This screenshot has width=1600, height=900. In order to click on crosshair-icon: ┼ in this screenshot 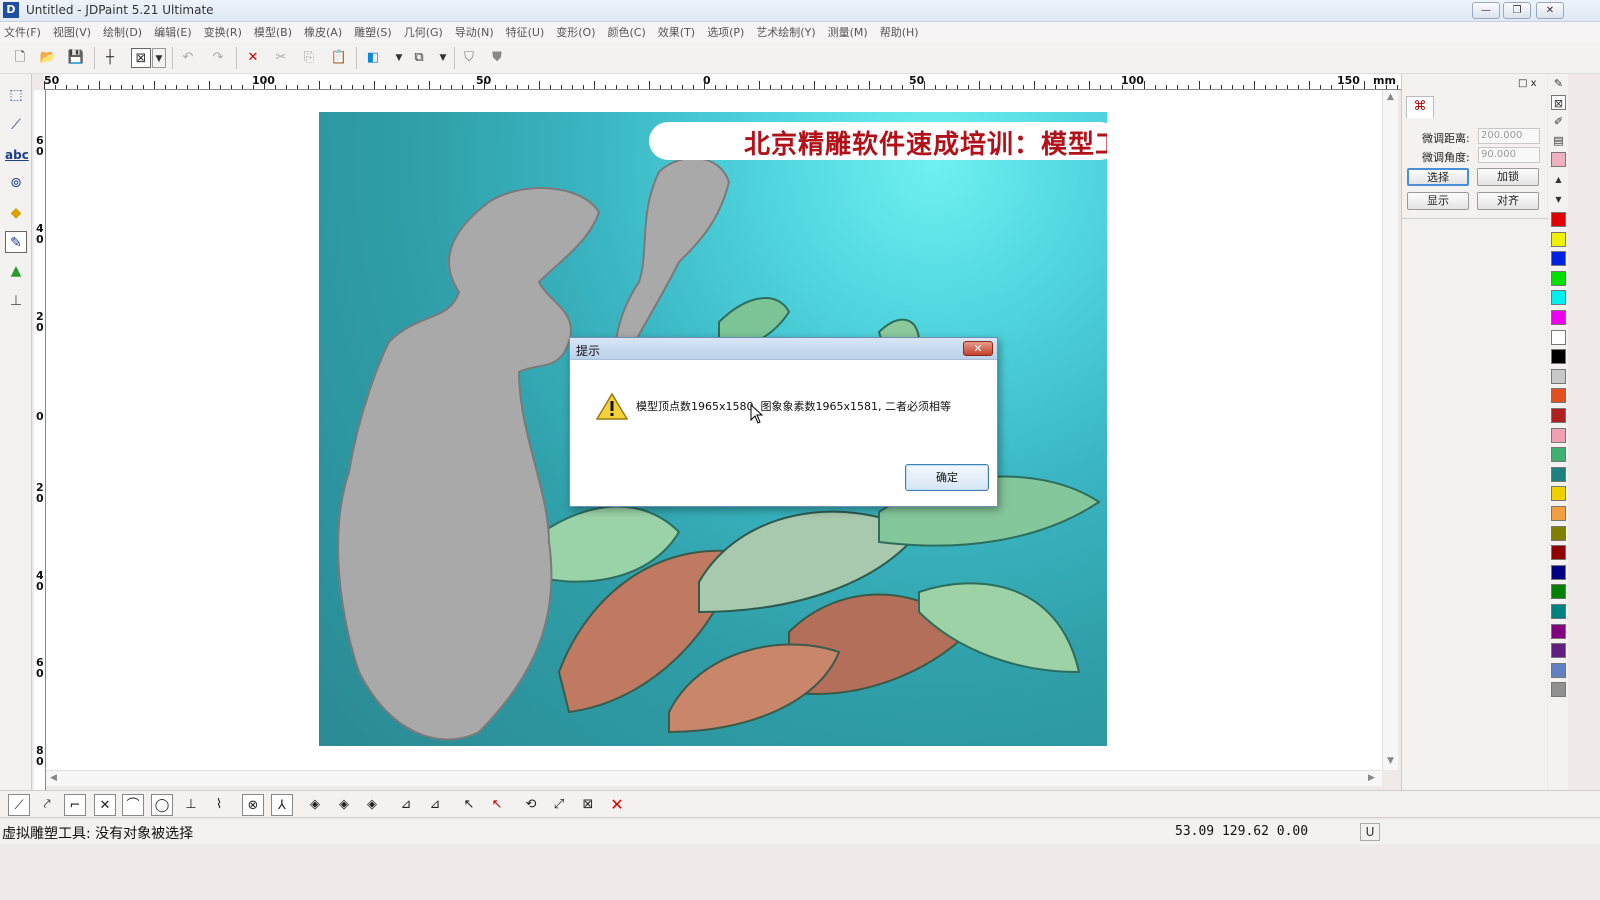, I will do `click(110, 58)`.